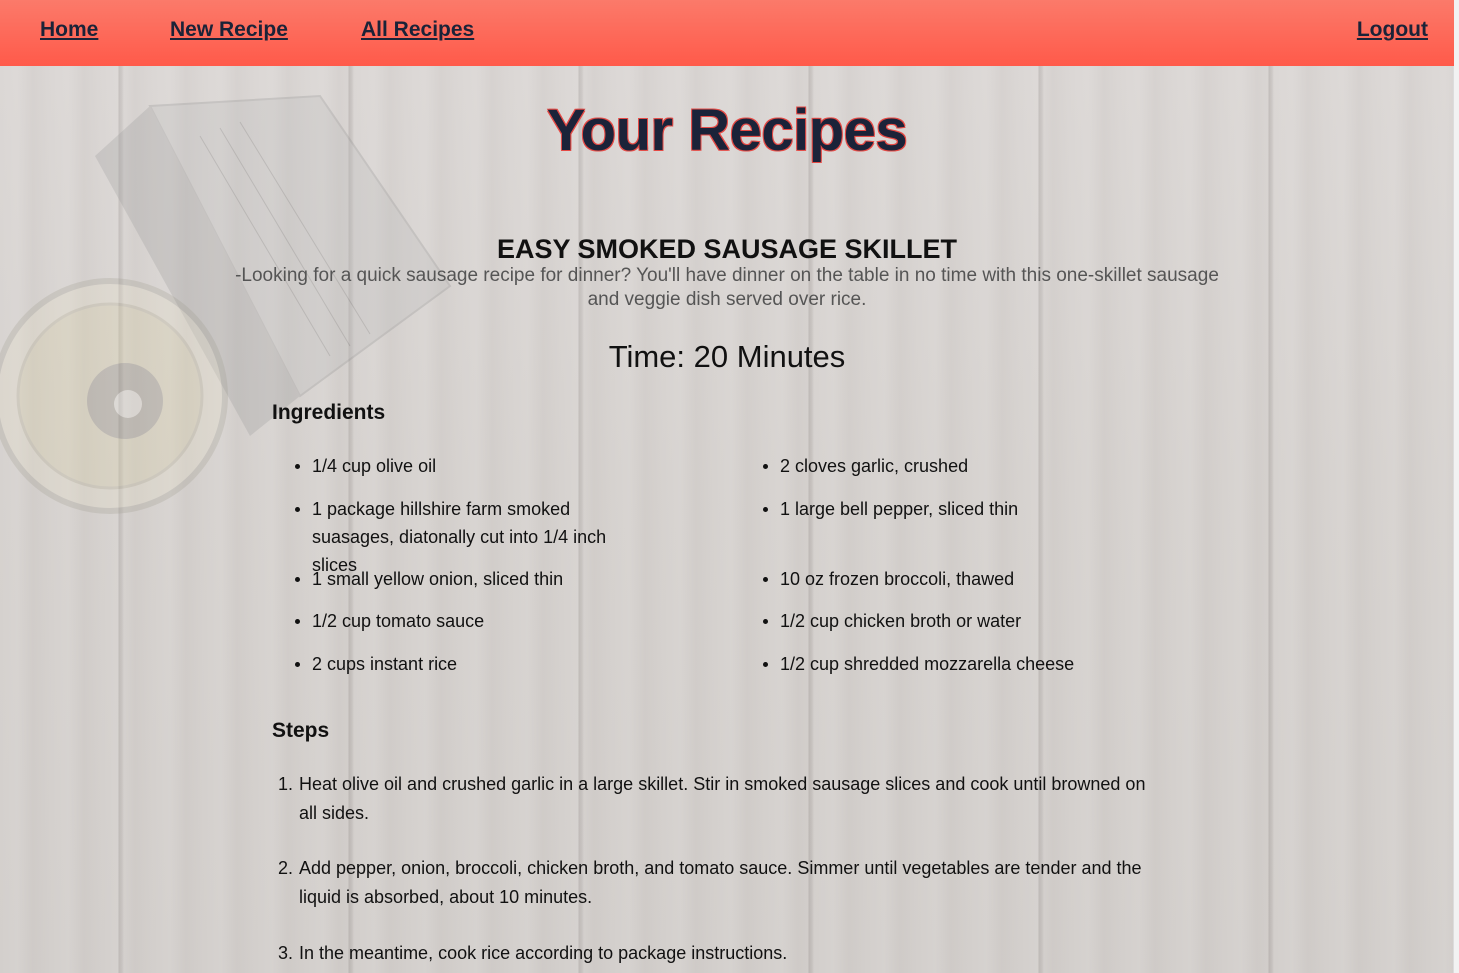  Describe the element at coordinates (727, 356) in the screenshot. I see `recipe-time: Time: 20 Minutes` at that location.